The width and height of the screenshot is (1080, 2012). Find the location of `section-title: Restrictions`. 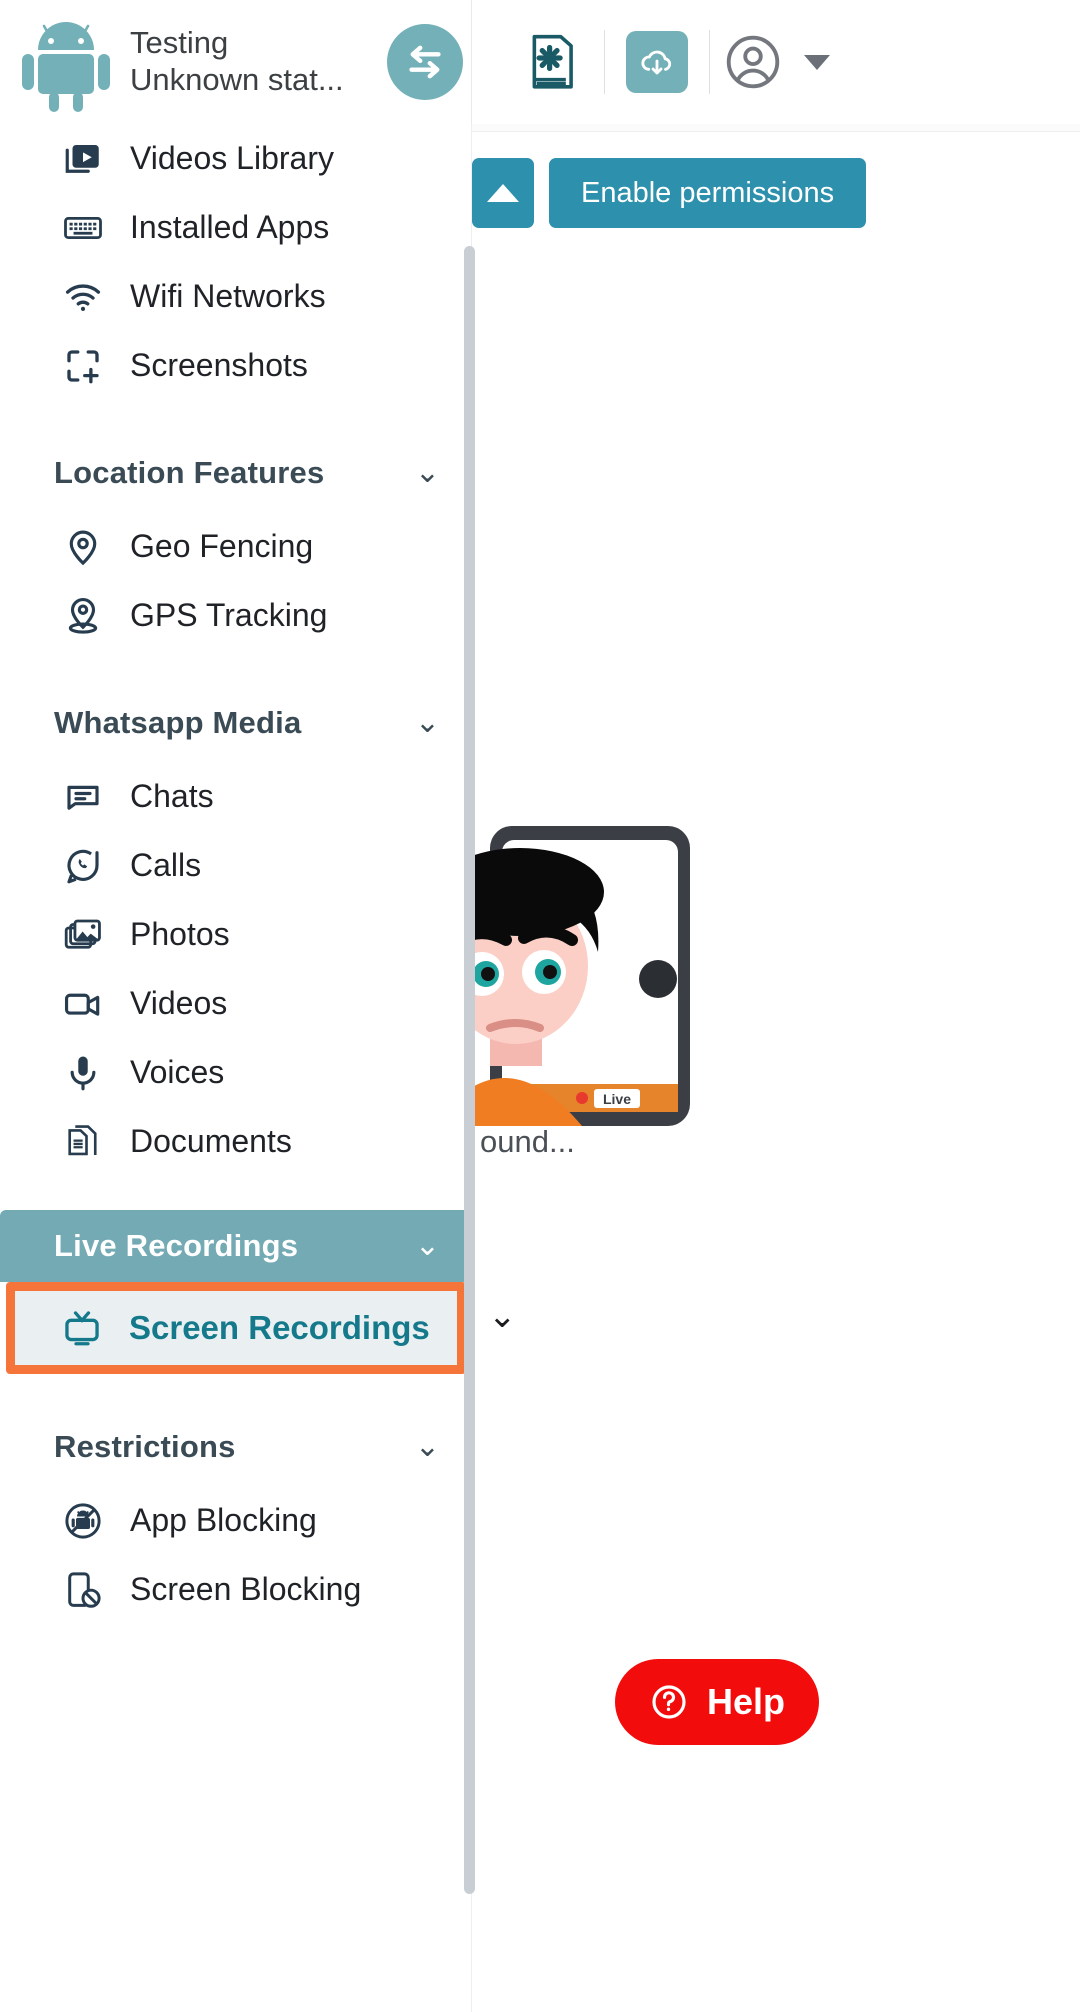

section-title: Restrictions is located at coordinates (145, 1446).